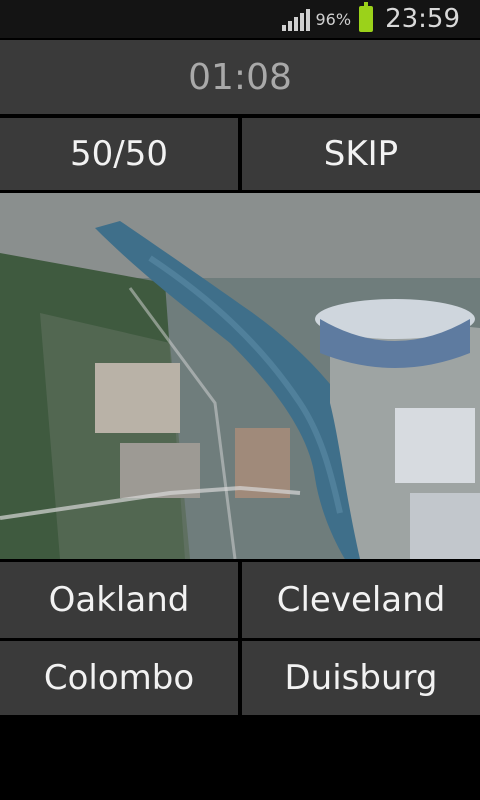 Image resolution: width=480 pixels, height=800 pixels. Describe the element at coordinates (240, 758) in the screenshot. I see `bottom-background` at that location.